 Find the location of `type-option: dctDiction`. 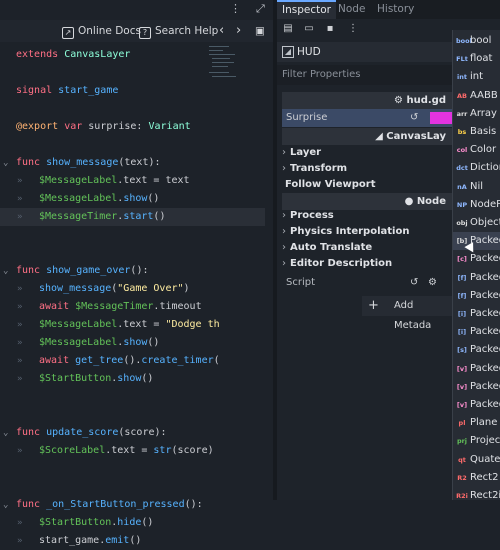

type-option: dctDiction is located at coordinates (476, 168).